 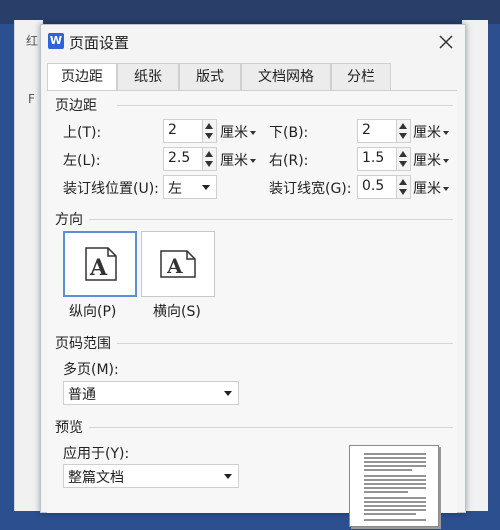 I want to click on apply-to-value: 整篇文档, so click(x=96, y=478).